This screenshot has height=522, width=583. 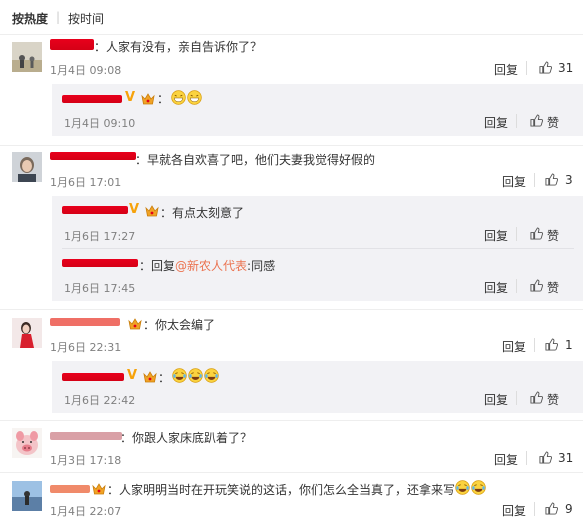 What do you see at coordinates (202, 213) in the screenshot?
I see `reply-text: ：有点太刻意了` at bounding box center [202, 213].